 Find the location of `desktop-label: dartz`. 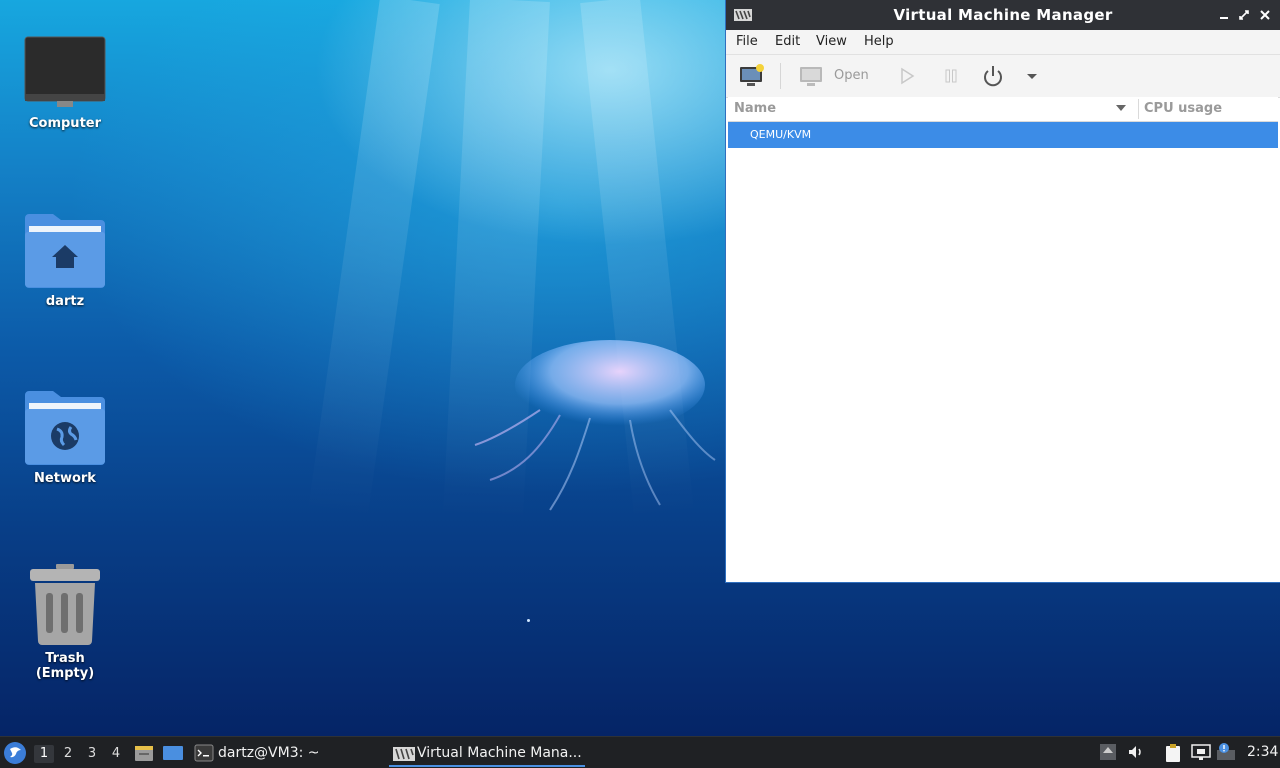

desktop-label: dartz is located at coordinates (65, 301).